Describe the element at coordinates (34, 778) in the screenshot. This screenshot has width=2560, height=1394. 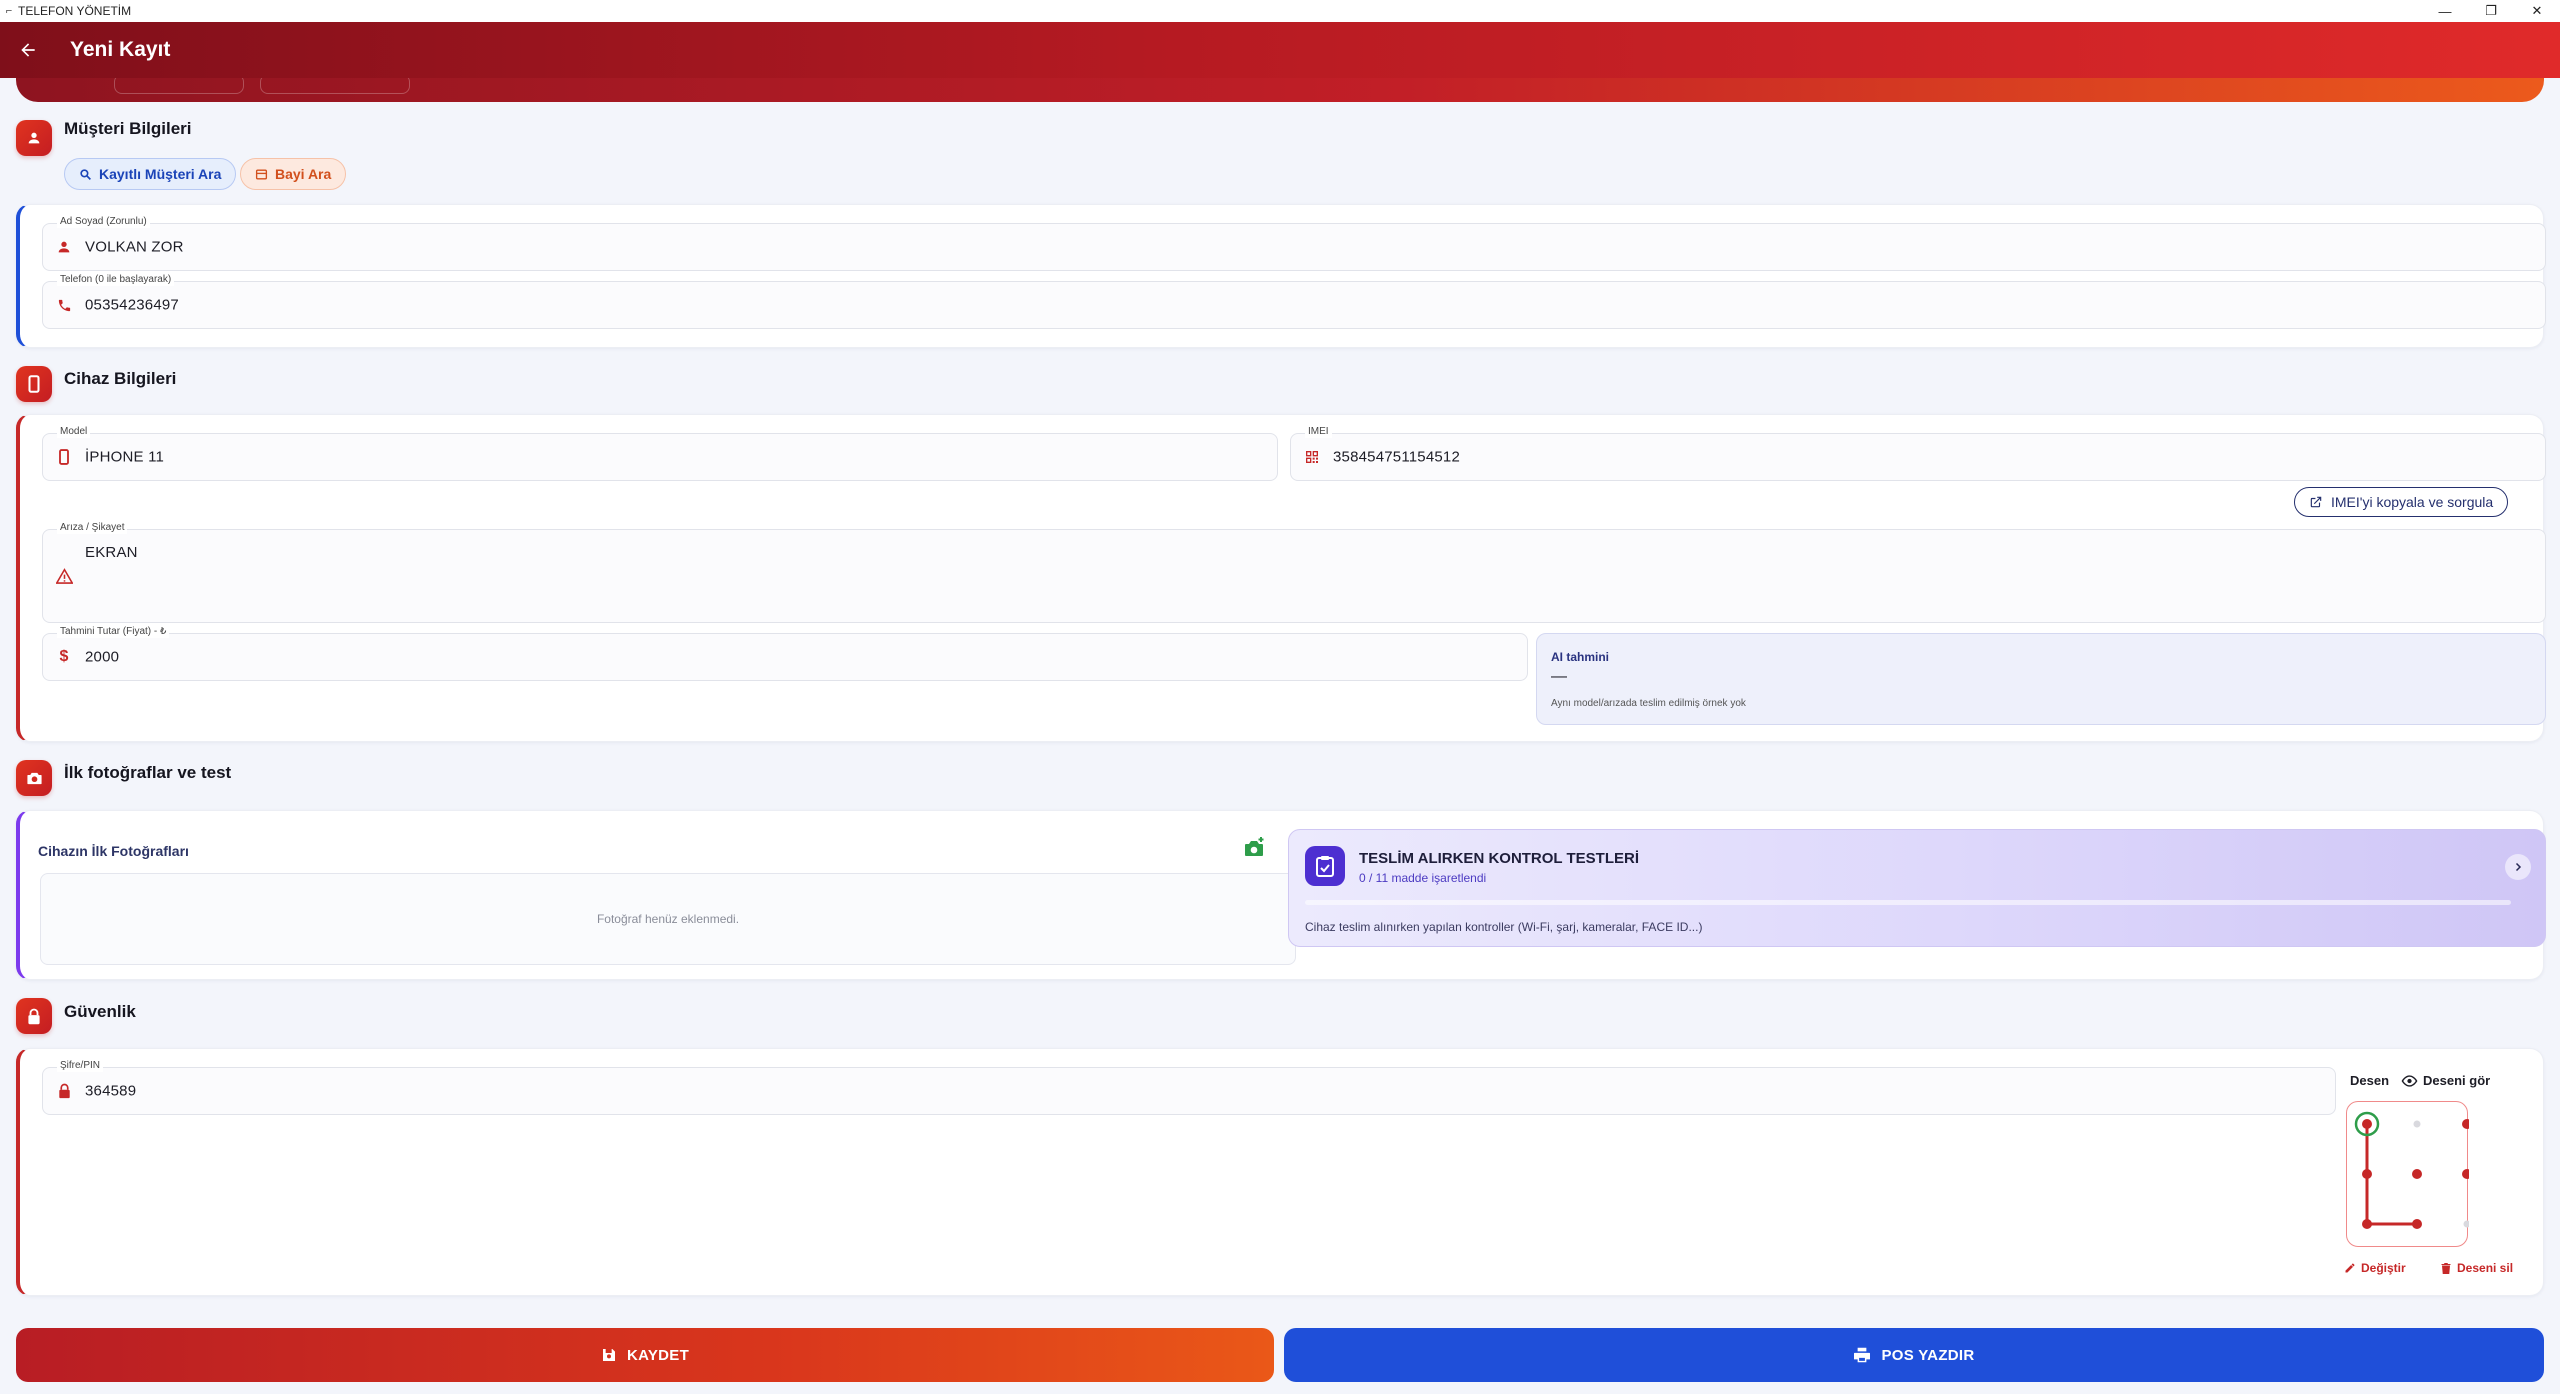
I see `camera-icon` at that location.